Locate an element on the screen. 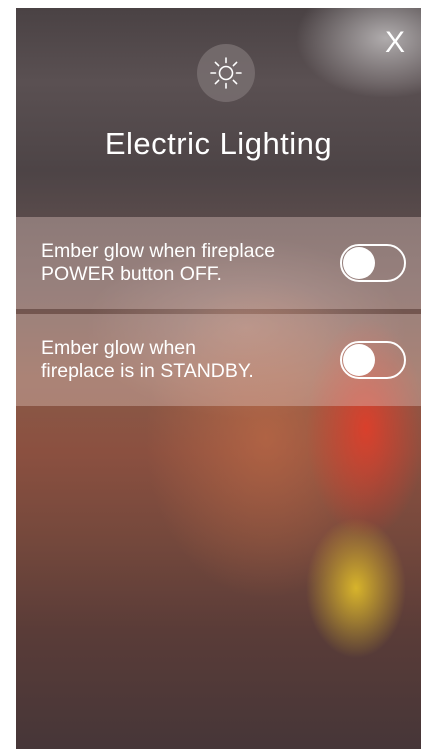 The height and width of the screenshot is (749, 436). close-button: X is located at coordinates (395, 43).